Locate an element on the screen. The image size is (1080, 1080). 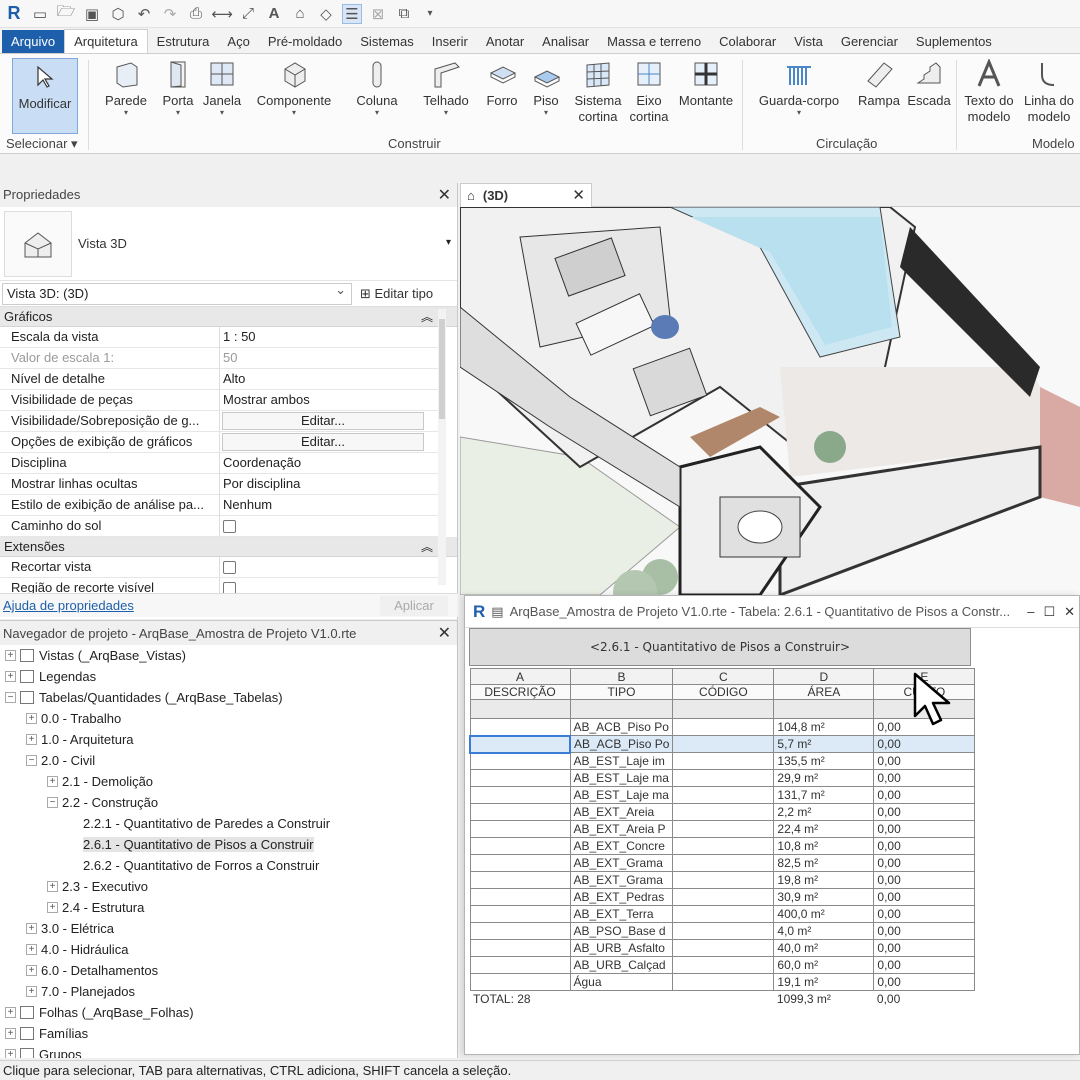
tag-icon: ◇ is located at coordinates (326, 14).